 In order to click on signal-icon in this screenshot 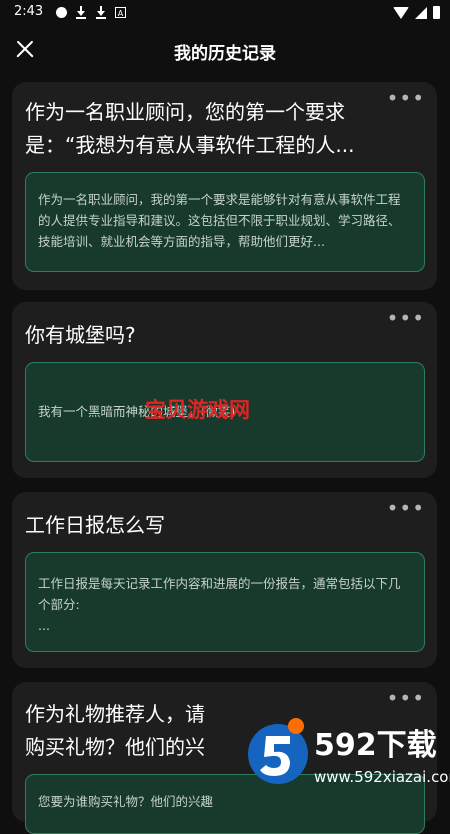, I will do `click(421, 12)`.